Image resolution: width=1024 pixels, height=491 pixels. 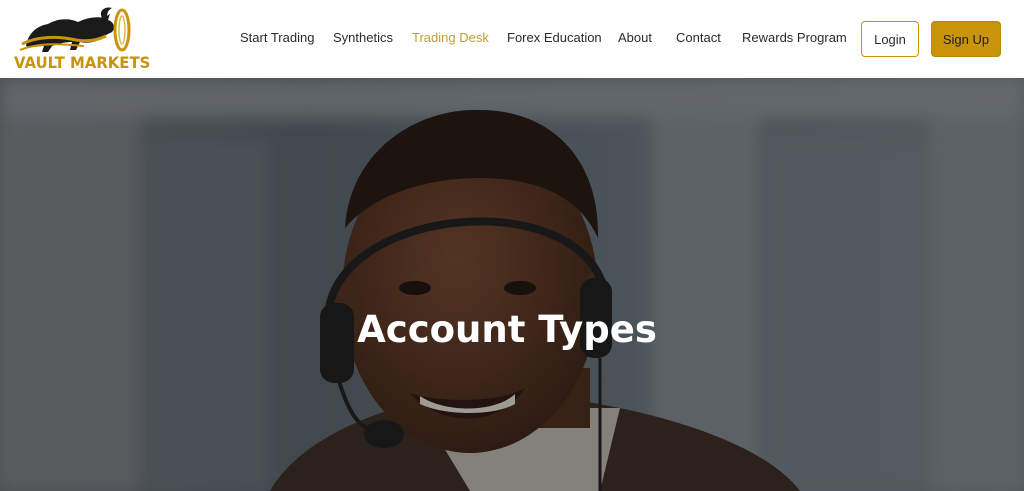 What do you see at coordinates (75, 29) in the screenshot?
I see `bull-logo-icon` at bounding box center [75, 29].